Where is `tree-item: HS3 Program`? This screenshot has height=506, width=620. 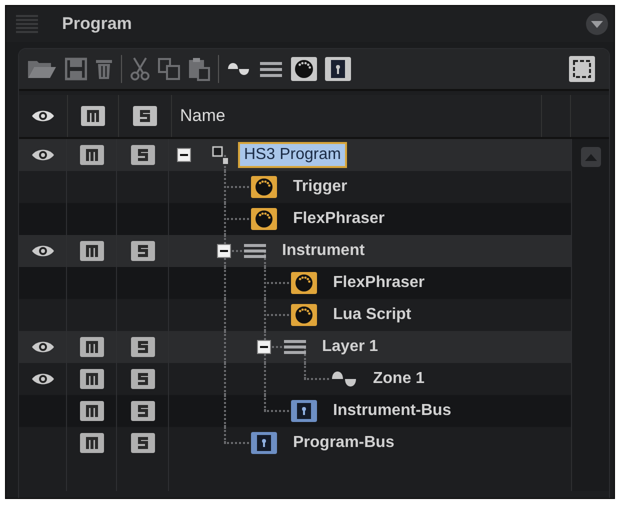
tree-item: HS3 Program is located at coordinates (292, 155).